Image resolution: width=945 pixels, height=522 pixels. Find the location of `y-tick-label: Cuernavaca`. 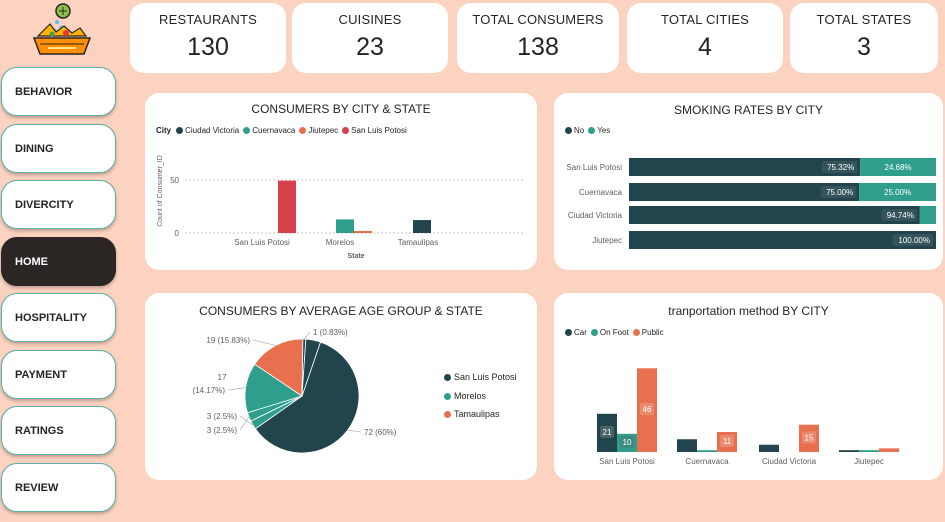

y-tick-label: Cuernavaca is located at coordinates (601, 192).